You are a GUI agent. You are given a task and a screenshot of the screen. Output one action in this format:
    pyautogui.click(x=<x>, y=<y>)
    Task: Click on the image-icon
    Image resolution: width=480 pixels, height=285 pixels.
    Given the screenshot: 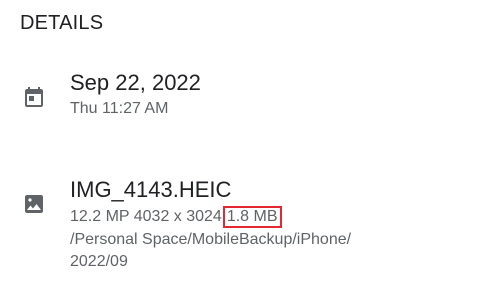 What is the action you would take?
    pyautogui.click(x=34, y=204)
    